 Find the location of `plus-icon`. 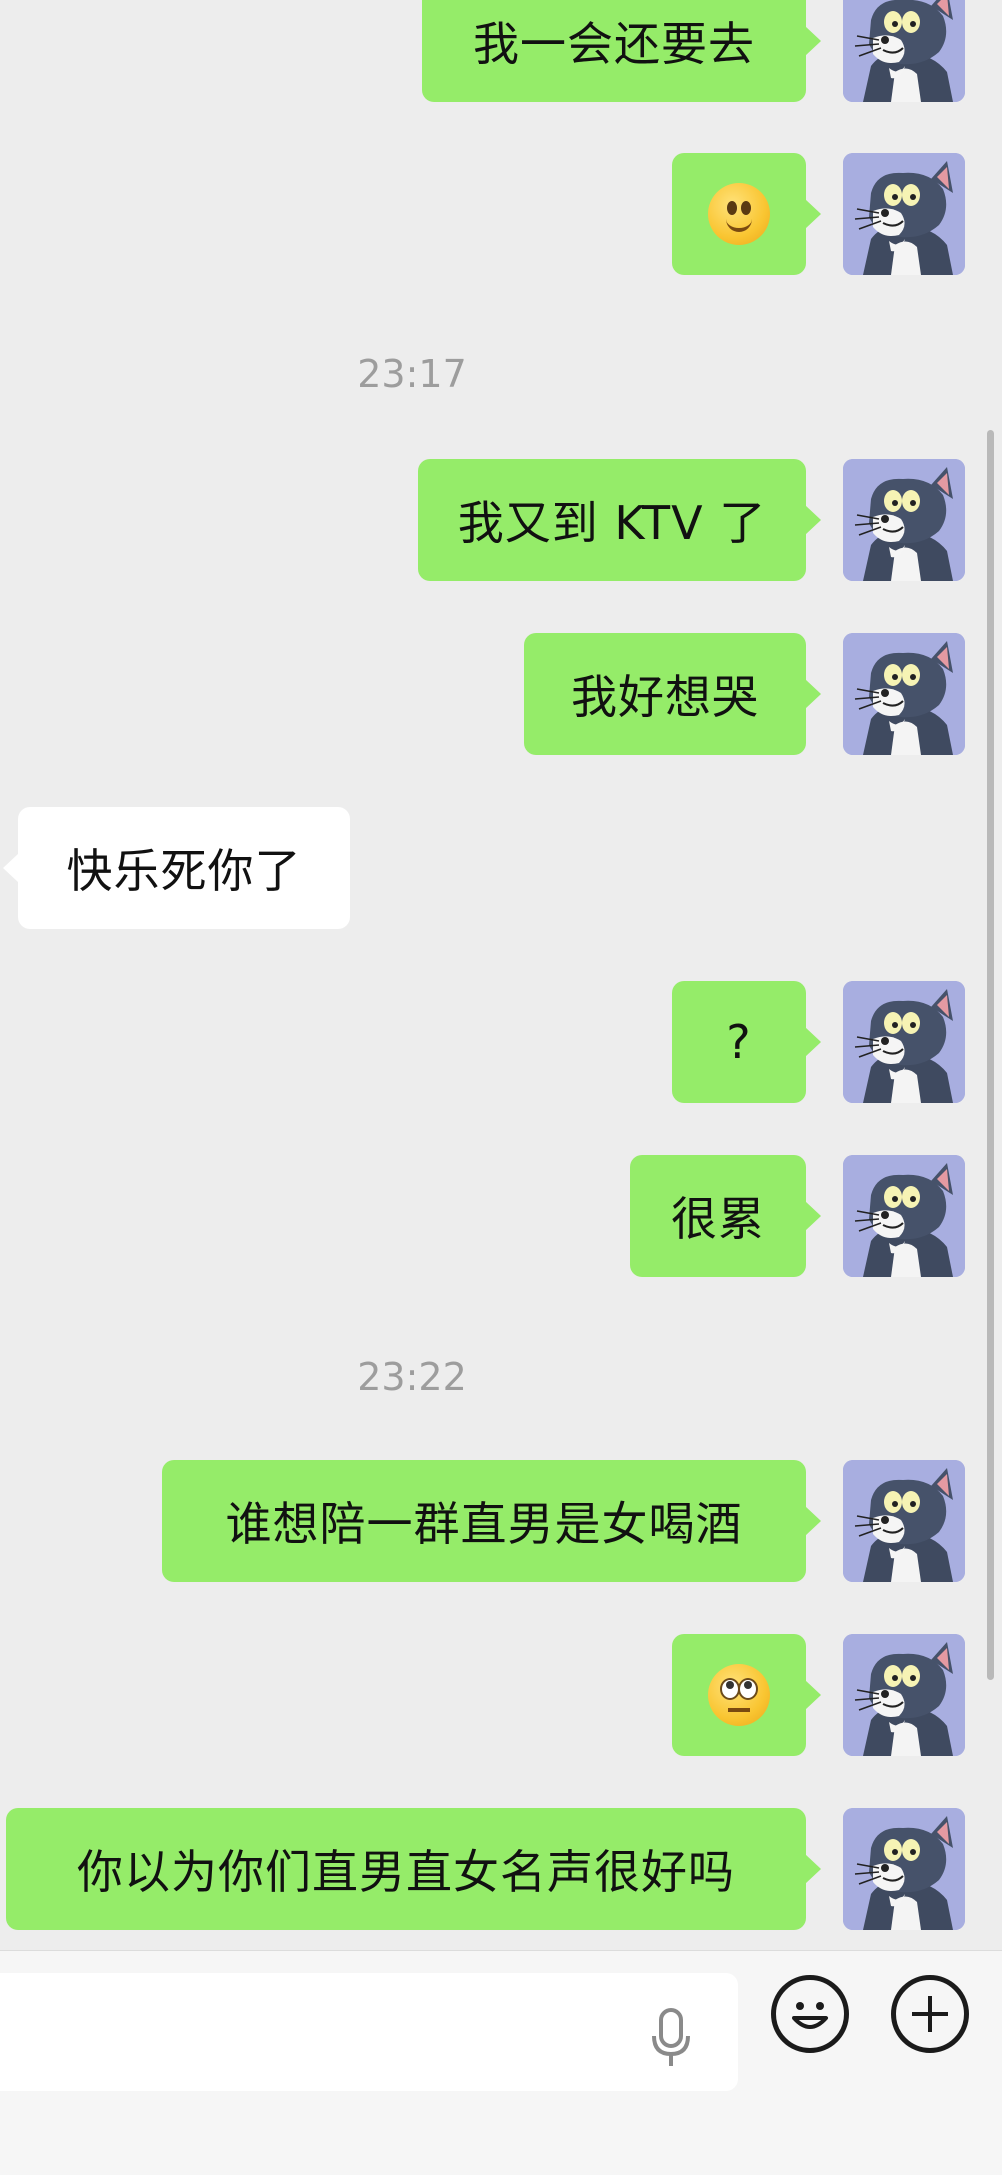

plus-icon is located at coordinates (930, 2014).